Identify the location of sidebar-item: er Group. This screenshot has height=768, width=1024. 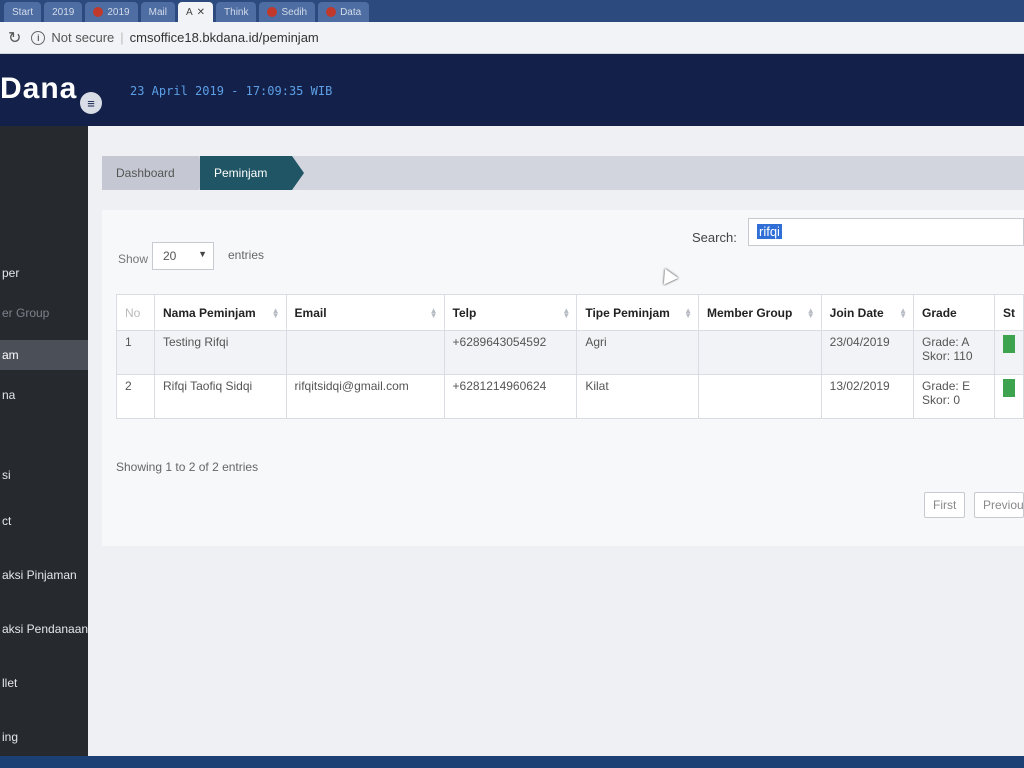
(44, 313).